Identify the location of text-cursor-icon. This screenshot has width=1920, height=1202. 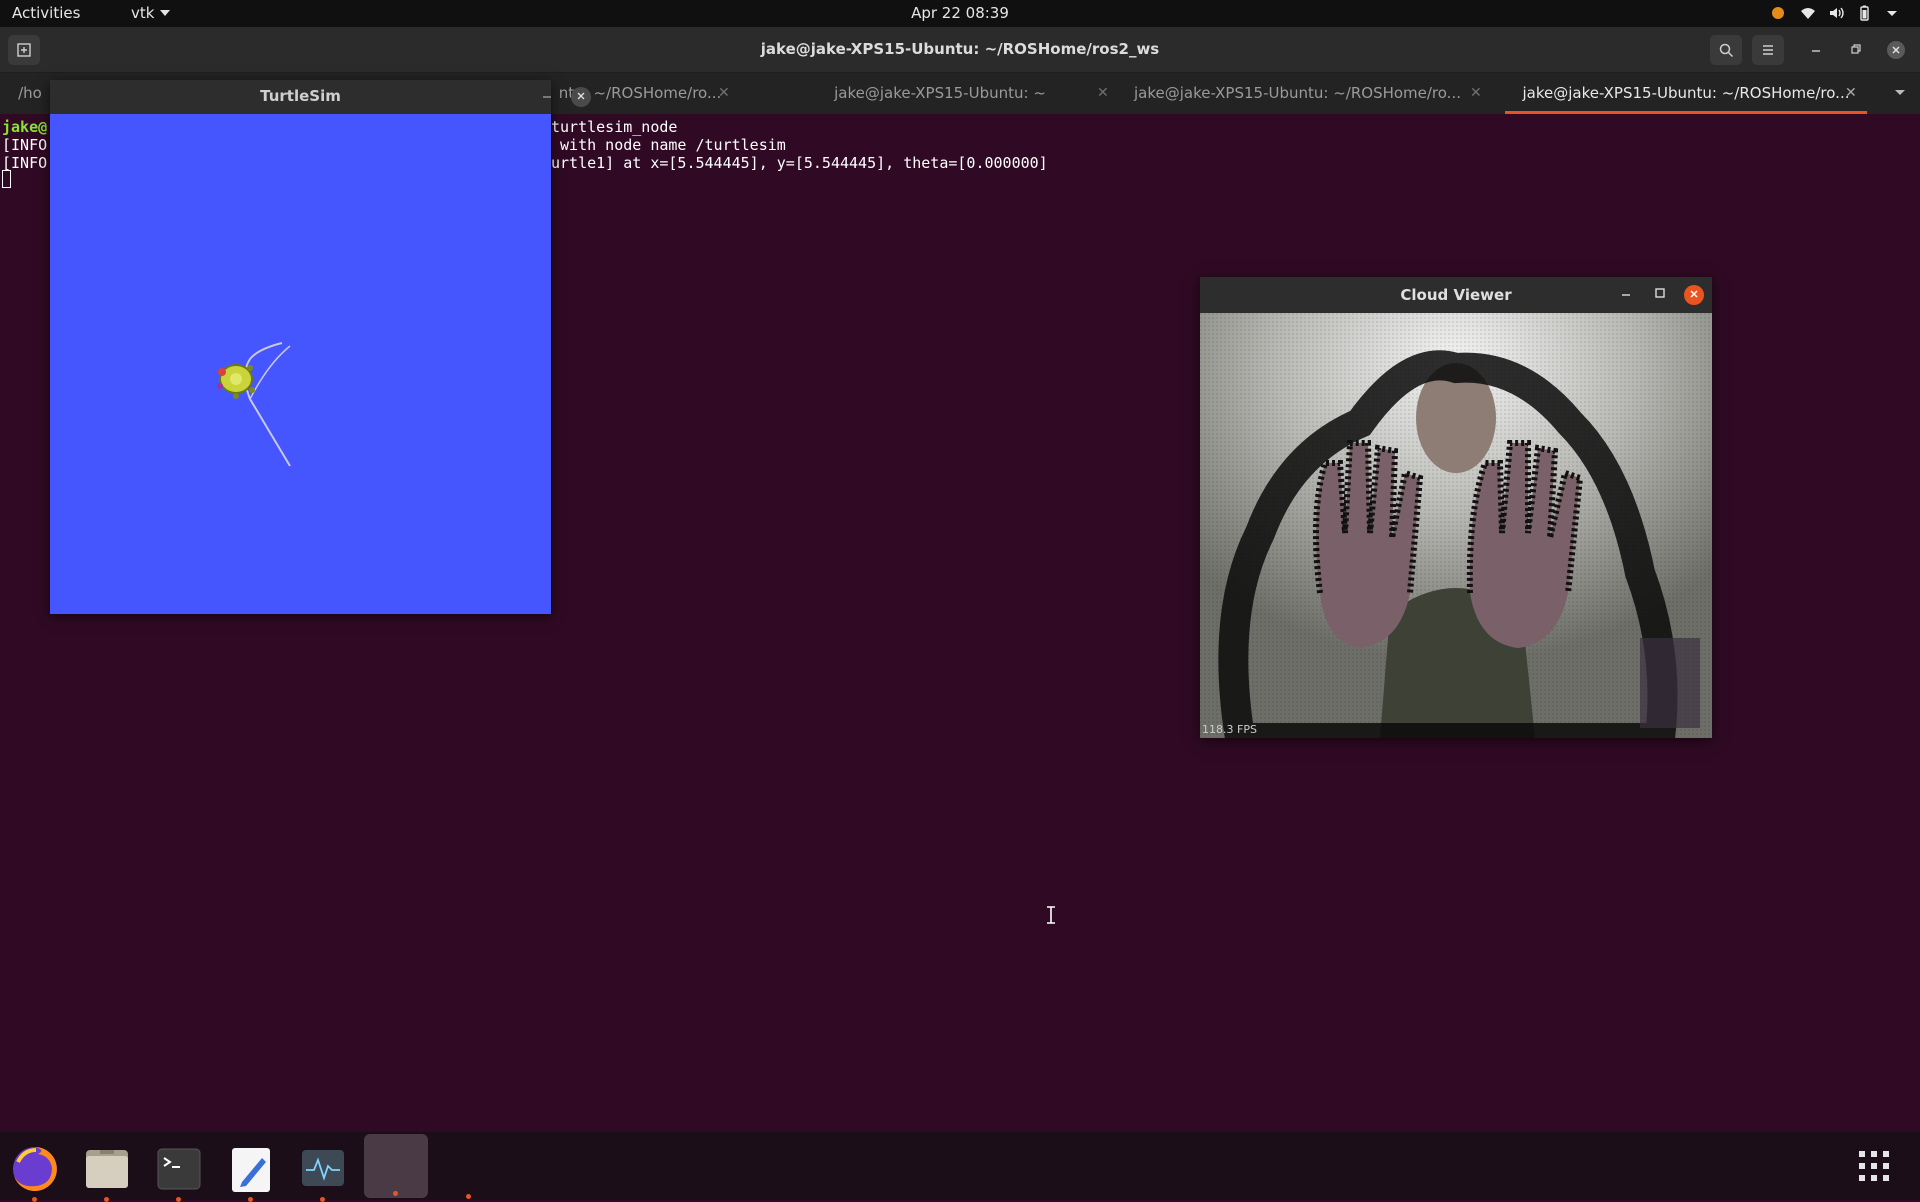
(1051, 915).